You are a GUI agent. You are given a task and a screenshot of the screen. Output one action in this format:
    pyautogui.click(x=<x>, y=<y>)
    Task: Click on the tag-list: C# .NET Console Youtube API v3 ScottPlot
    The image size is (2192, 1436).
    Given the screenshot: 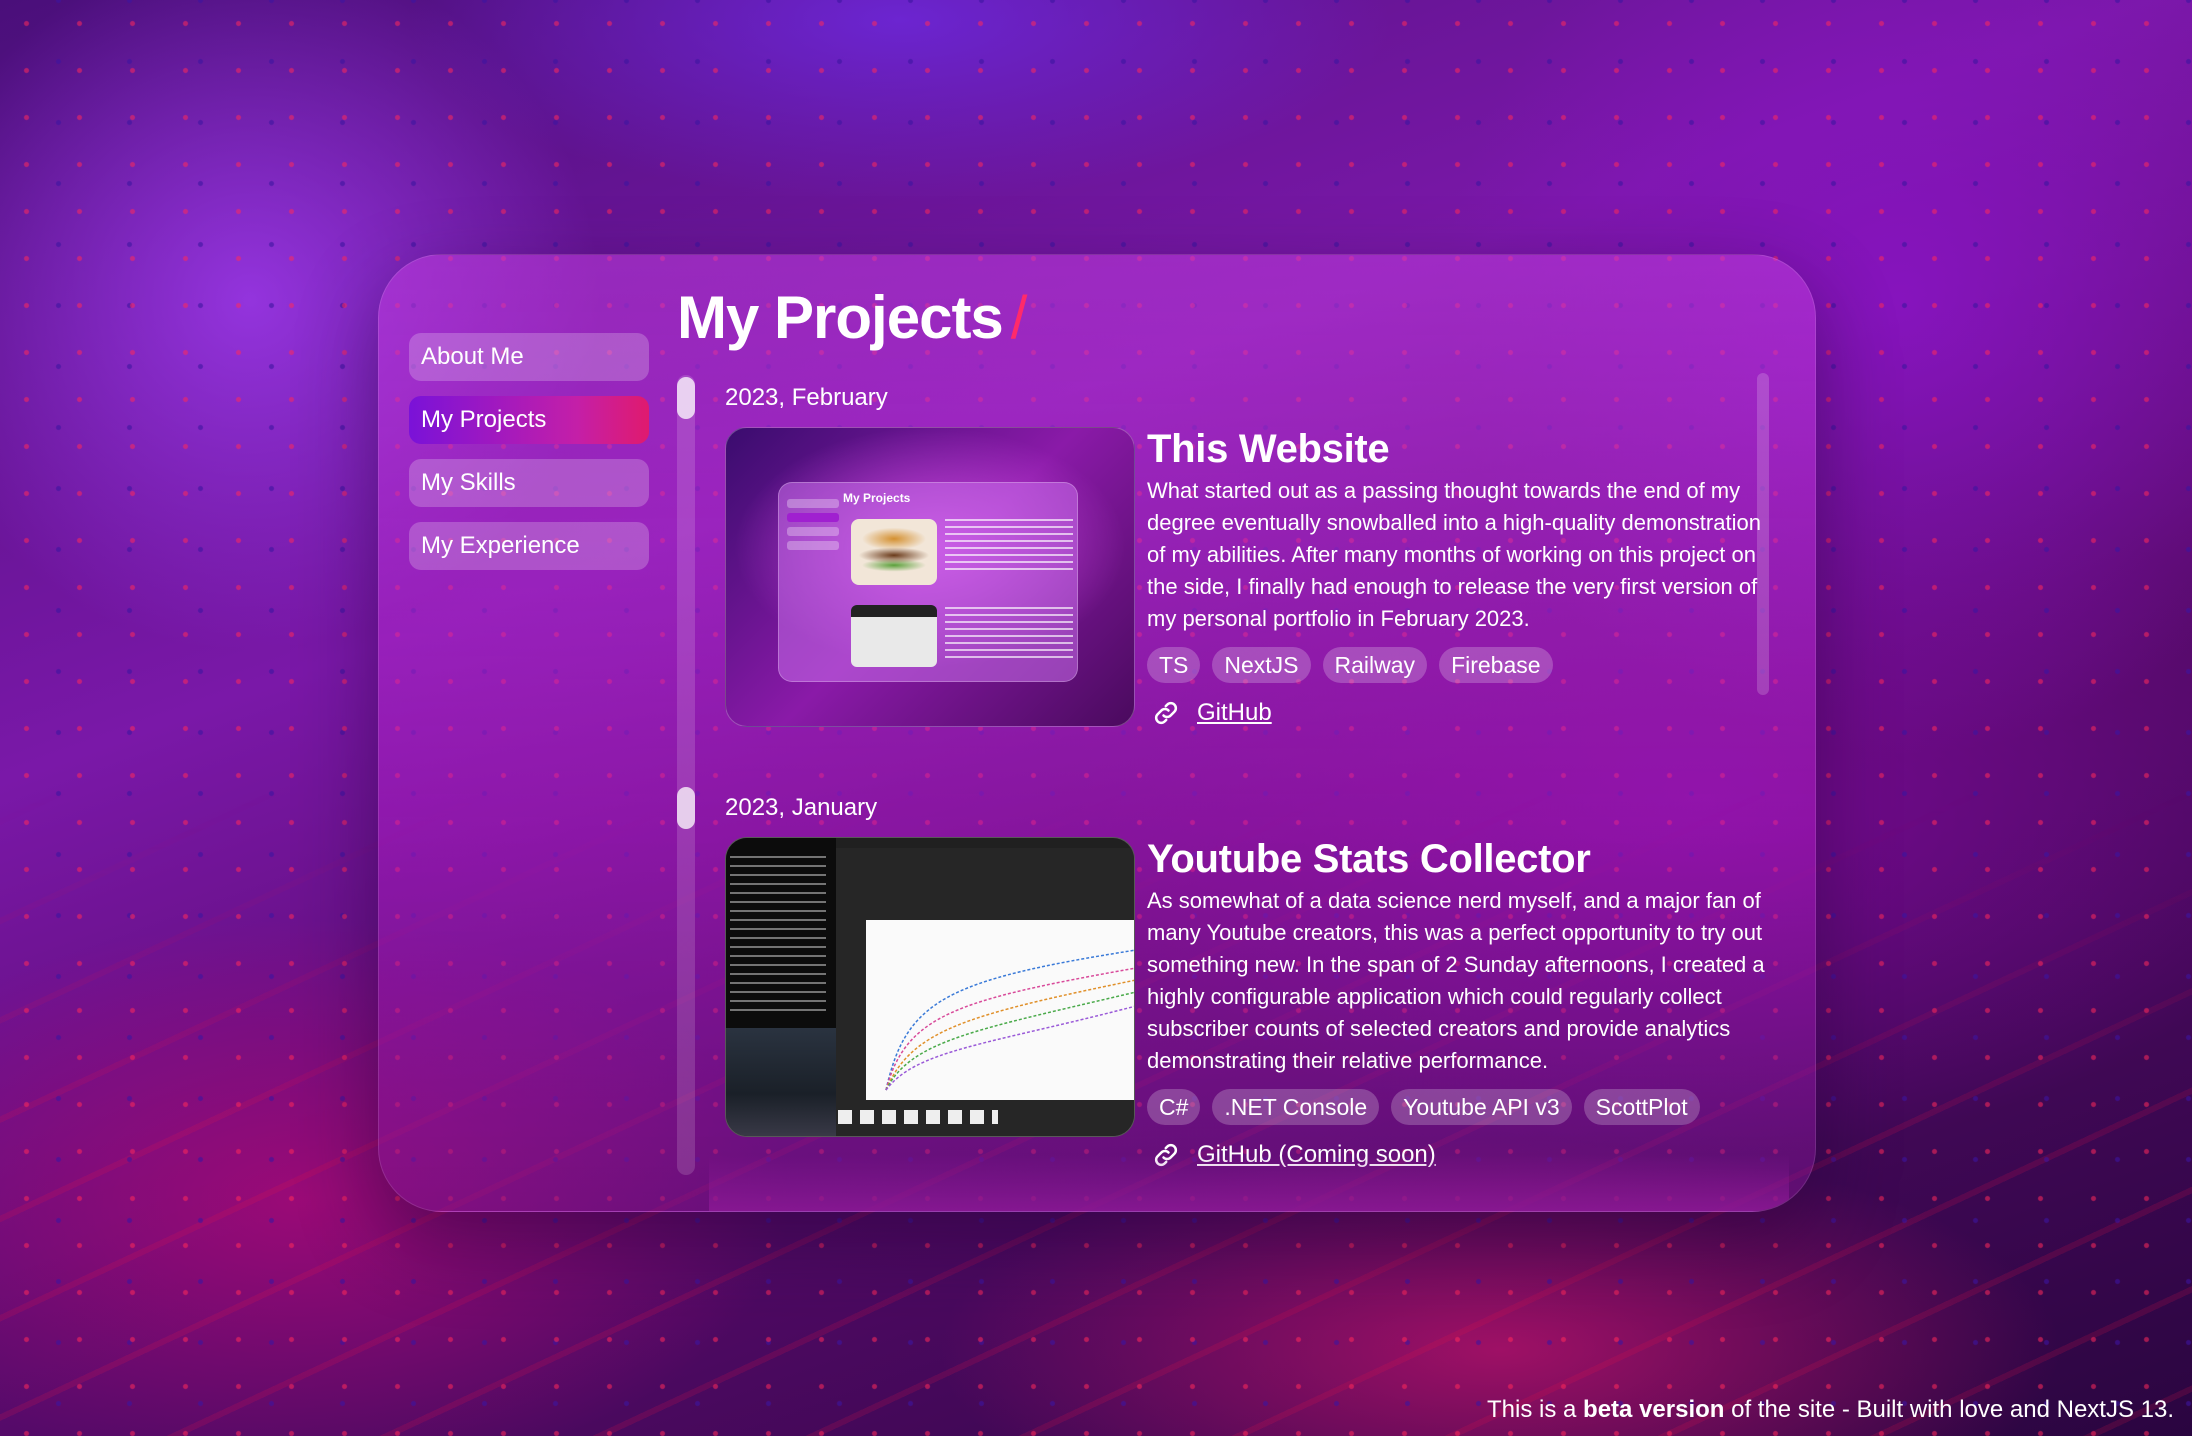 What is the action you would take?
    pyautogui.click(x=1456, y=1107)
    